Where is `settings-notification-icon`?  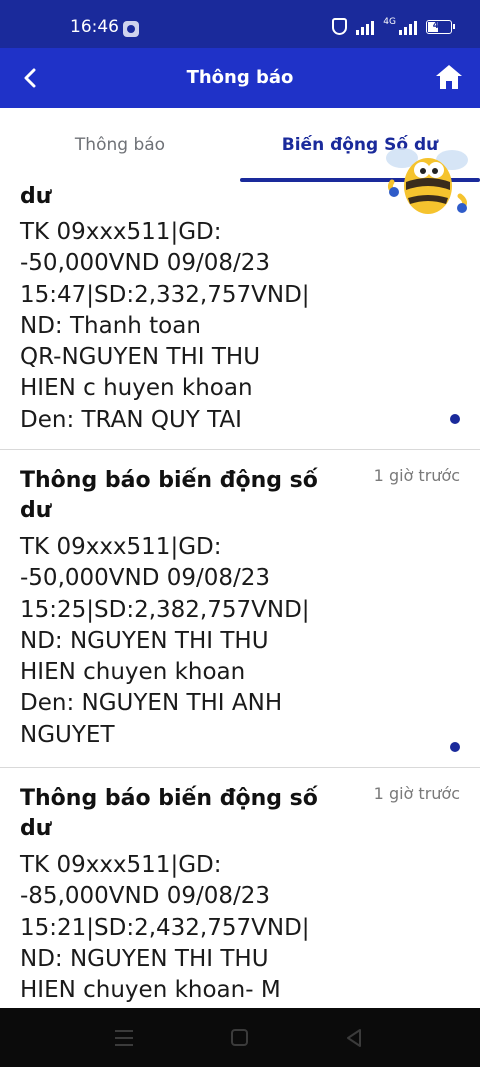
settings-notification-icon is located at coordinates (131, 29).